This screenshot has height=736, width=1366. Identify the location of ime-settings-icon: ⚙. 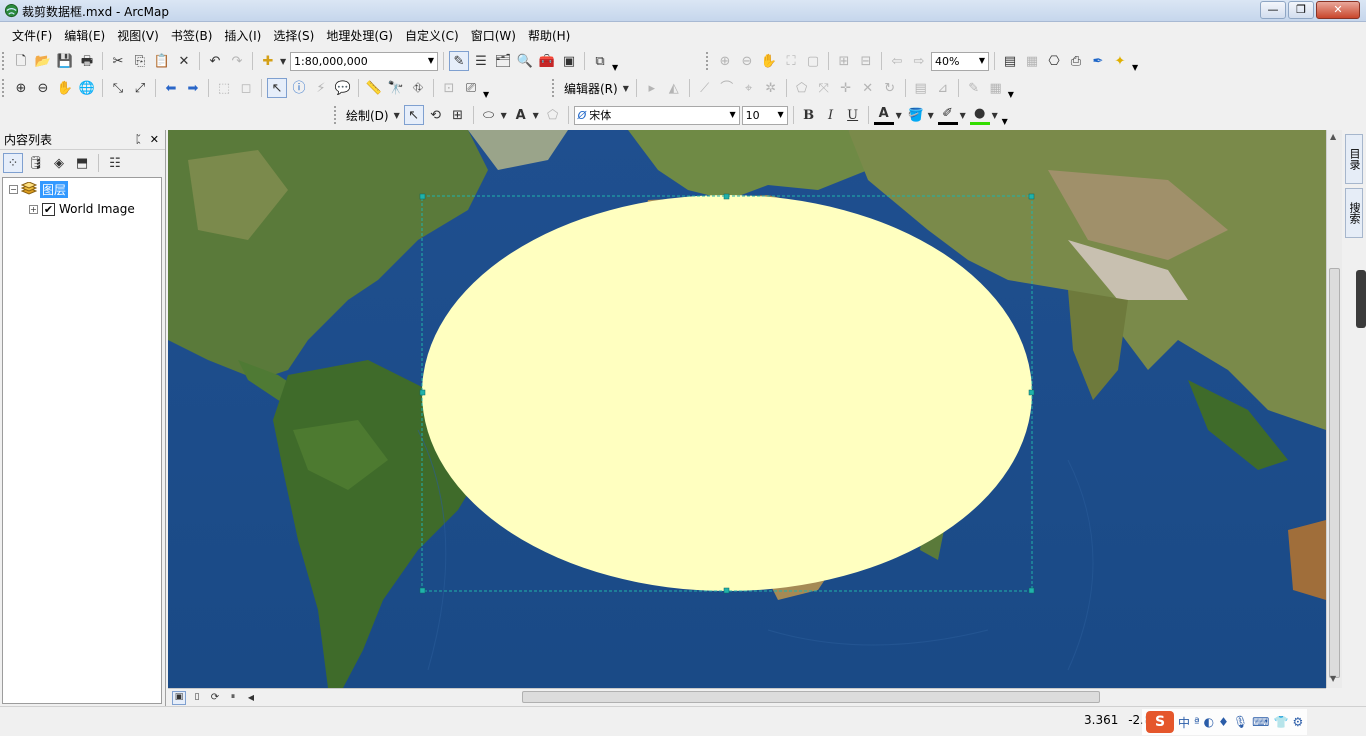
(1297, 722).